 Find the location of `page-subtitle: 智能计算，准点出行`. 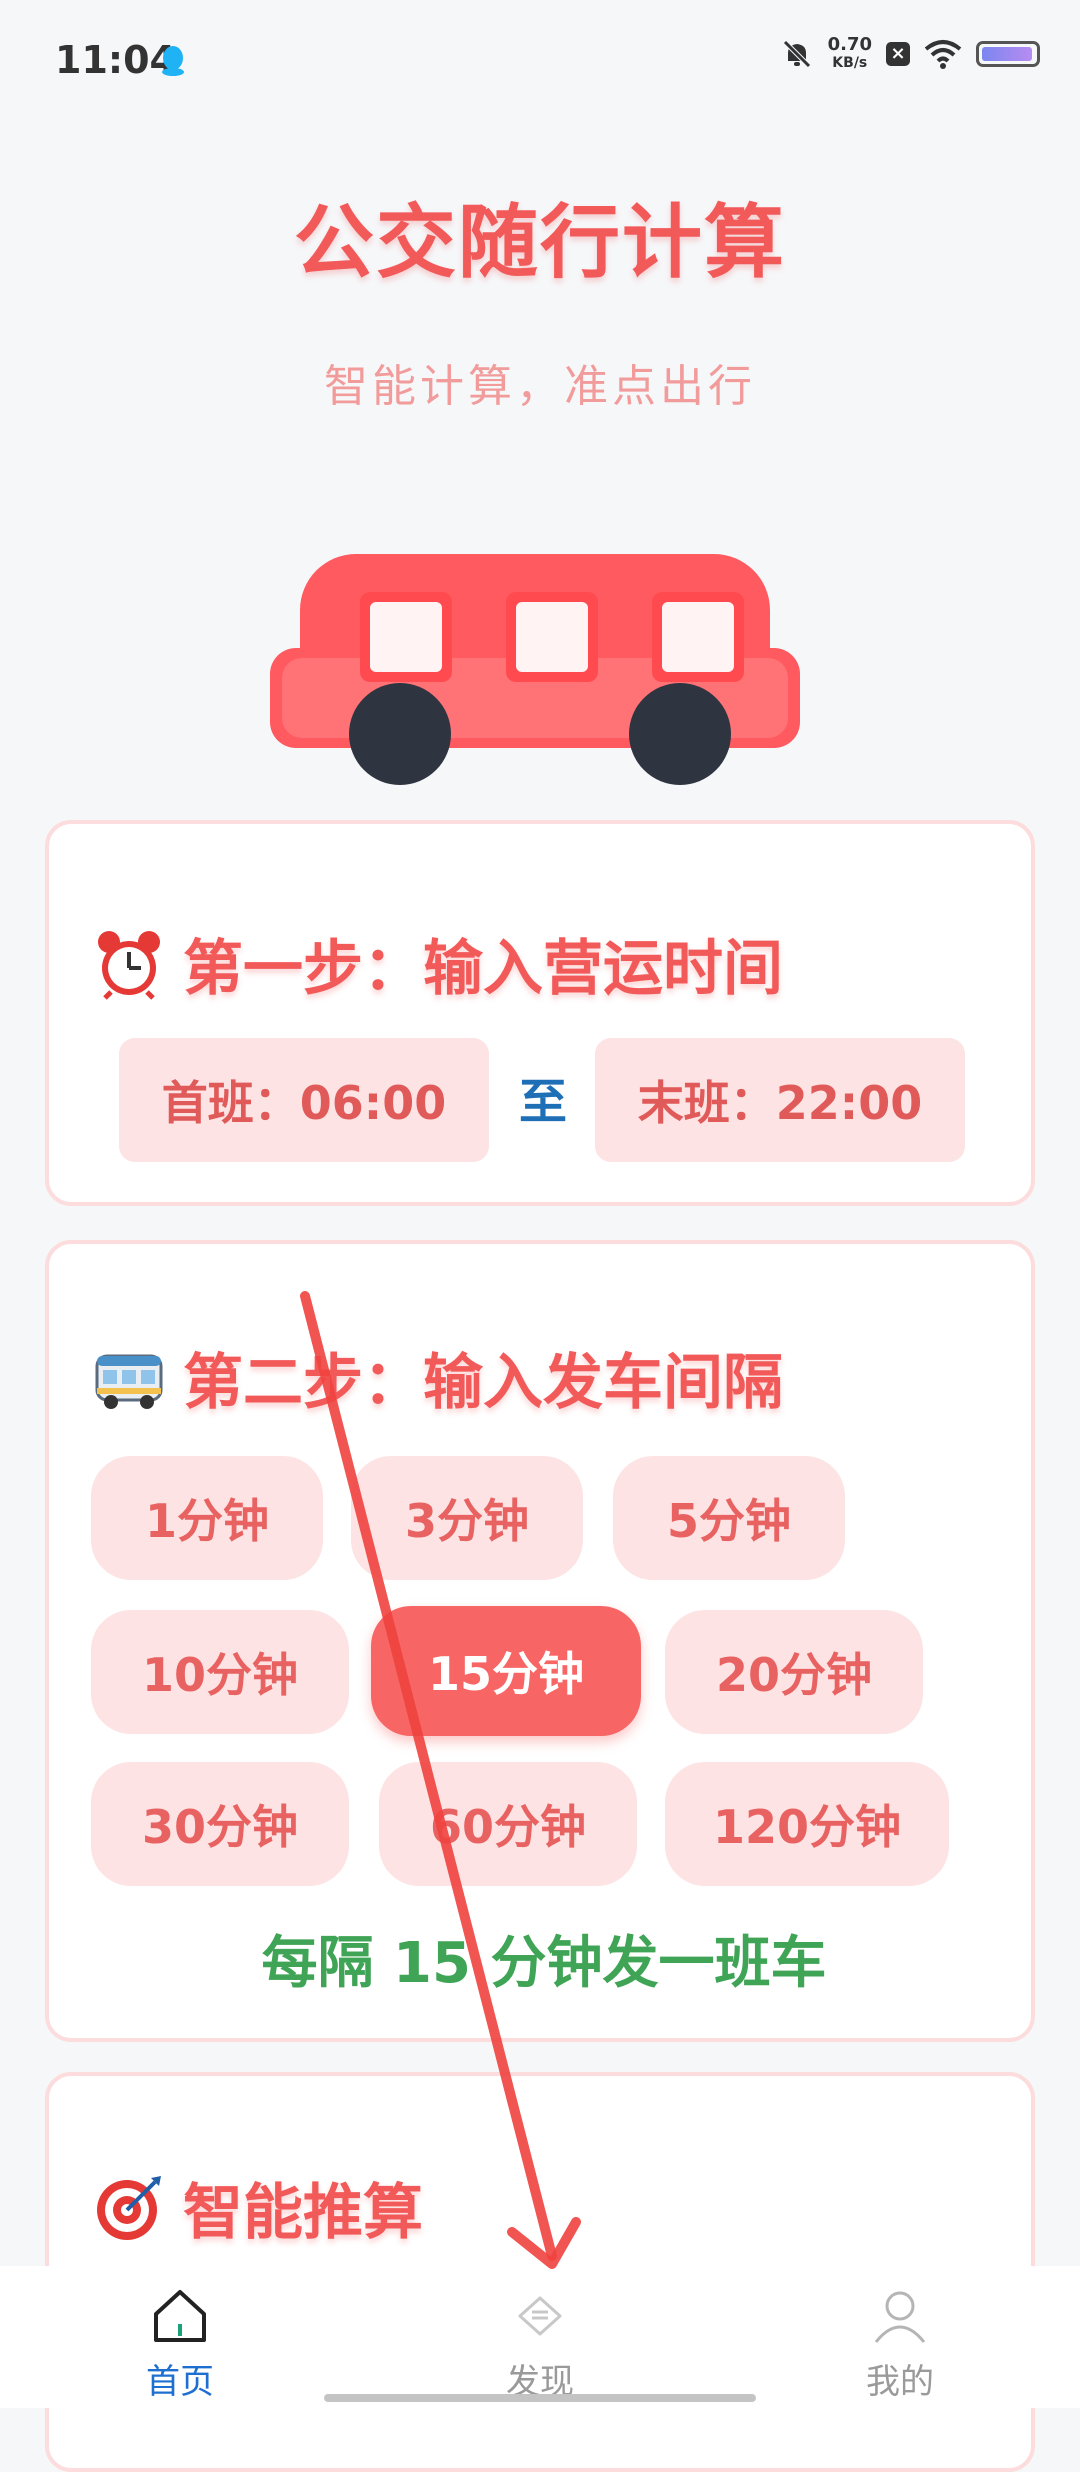

page-subtitle: 智能计算，准点出行 is located at coordinates (540, 386).